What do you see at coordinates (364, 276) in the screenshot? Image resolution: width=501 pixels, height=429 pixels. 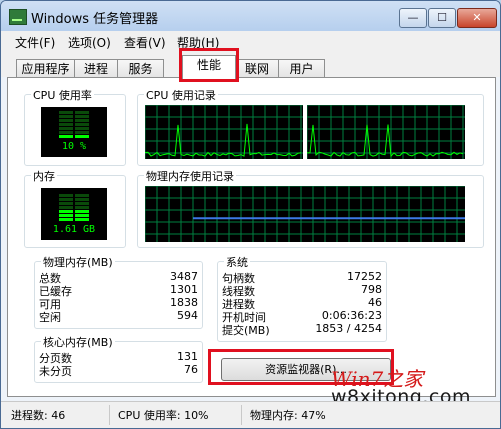 I see `system-handles-value: 17252` at bounding box center [364, 276].